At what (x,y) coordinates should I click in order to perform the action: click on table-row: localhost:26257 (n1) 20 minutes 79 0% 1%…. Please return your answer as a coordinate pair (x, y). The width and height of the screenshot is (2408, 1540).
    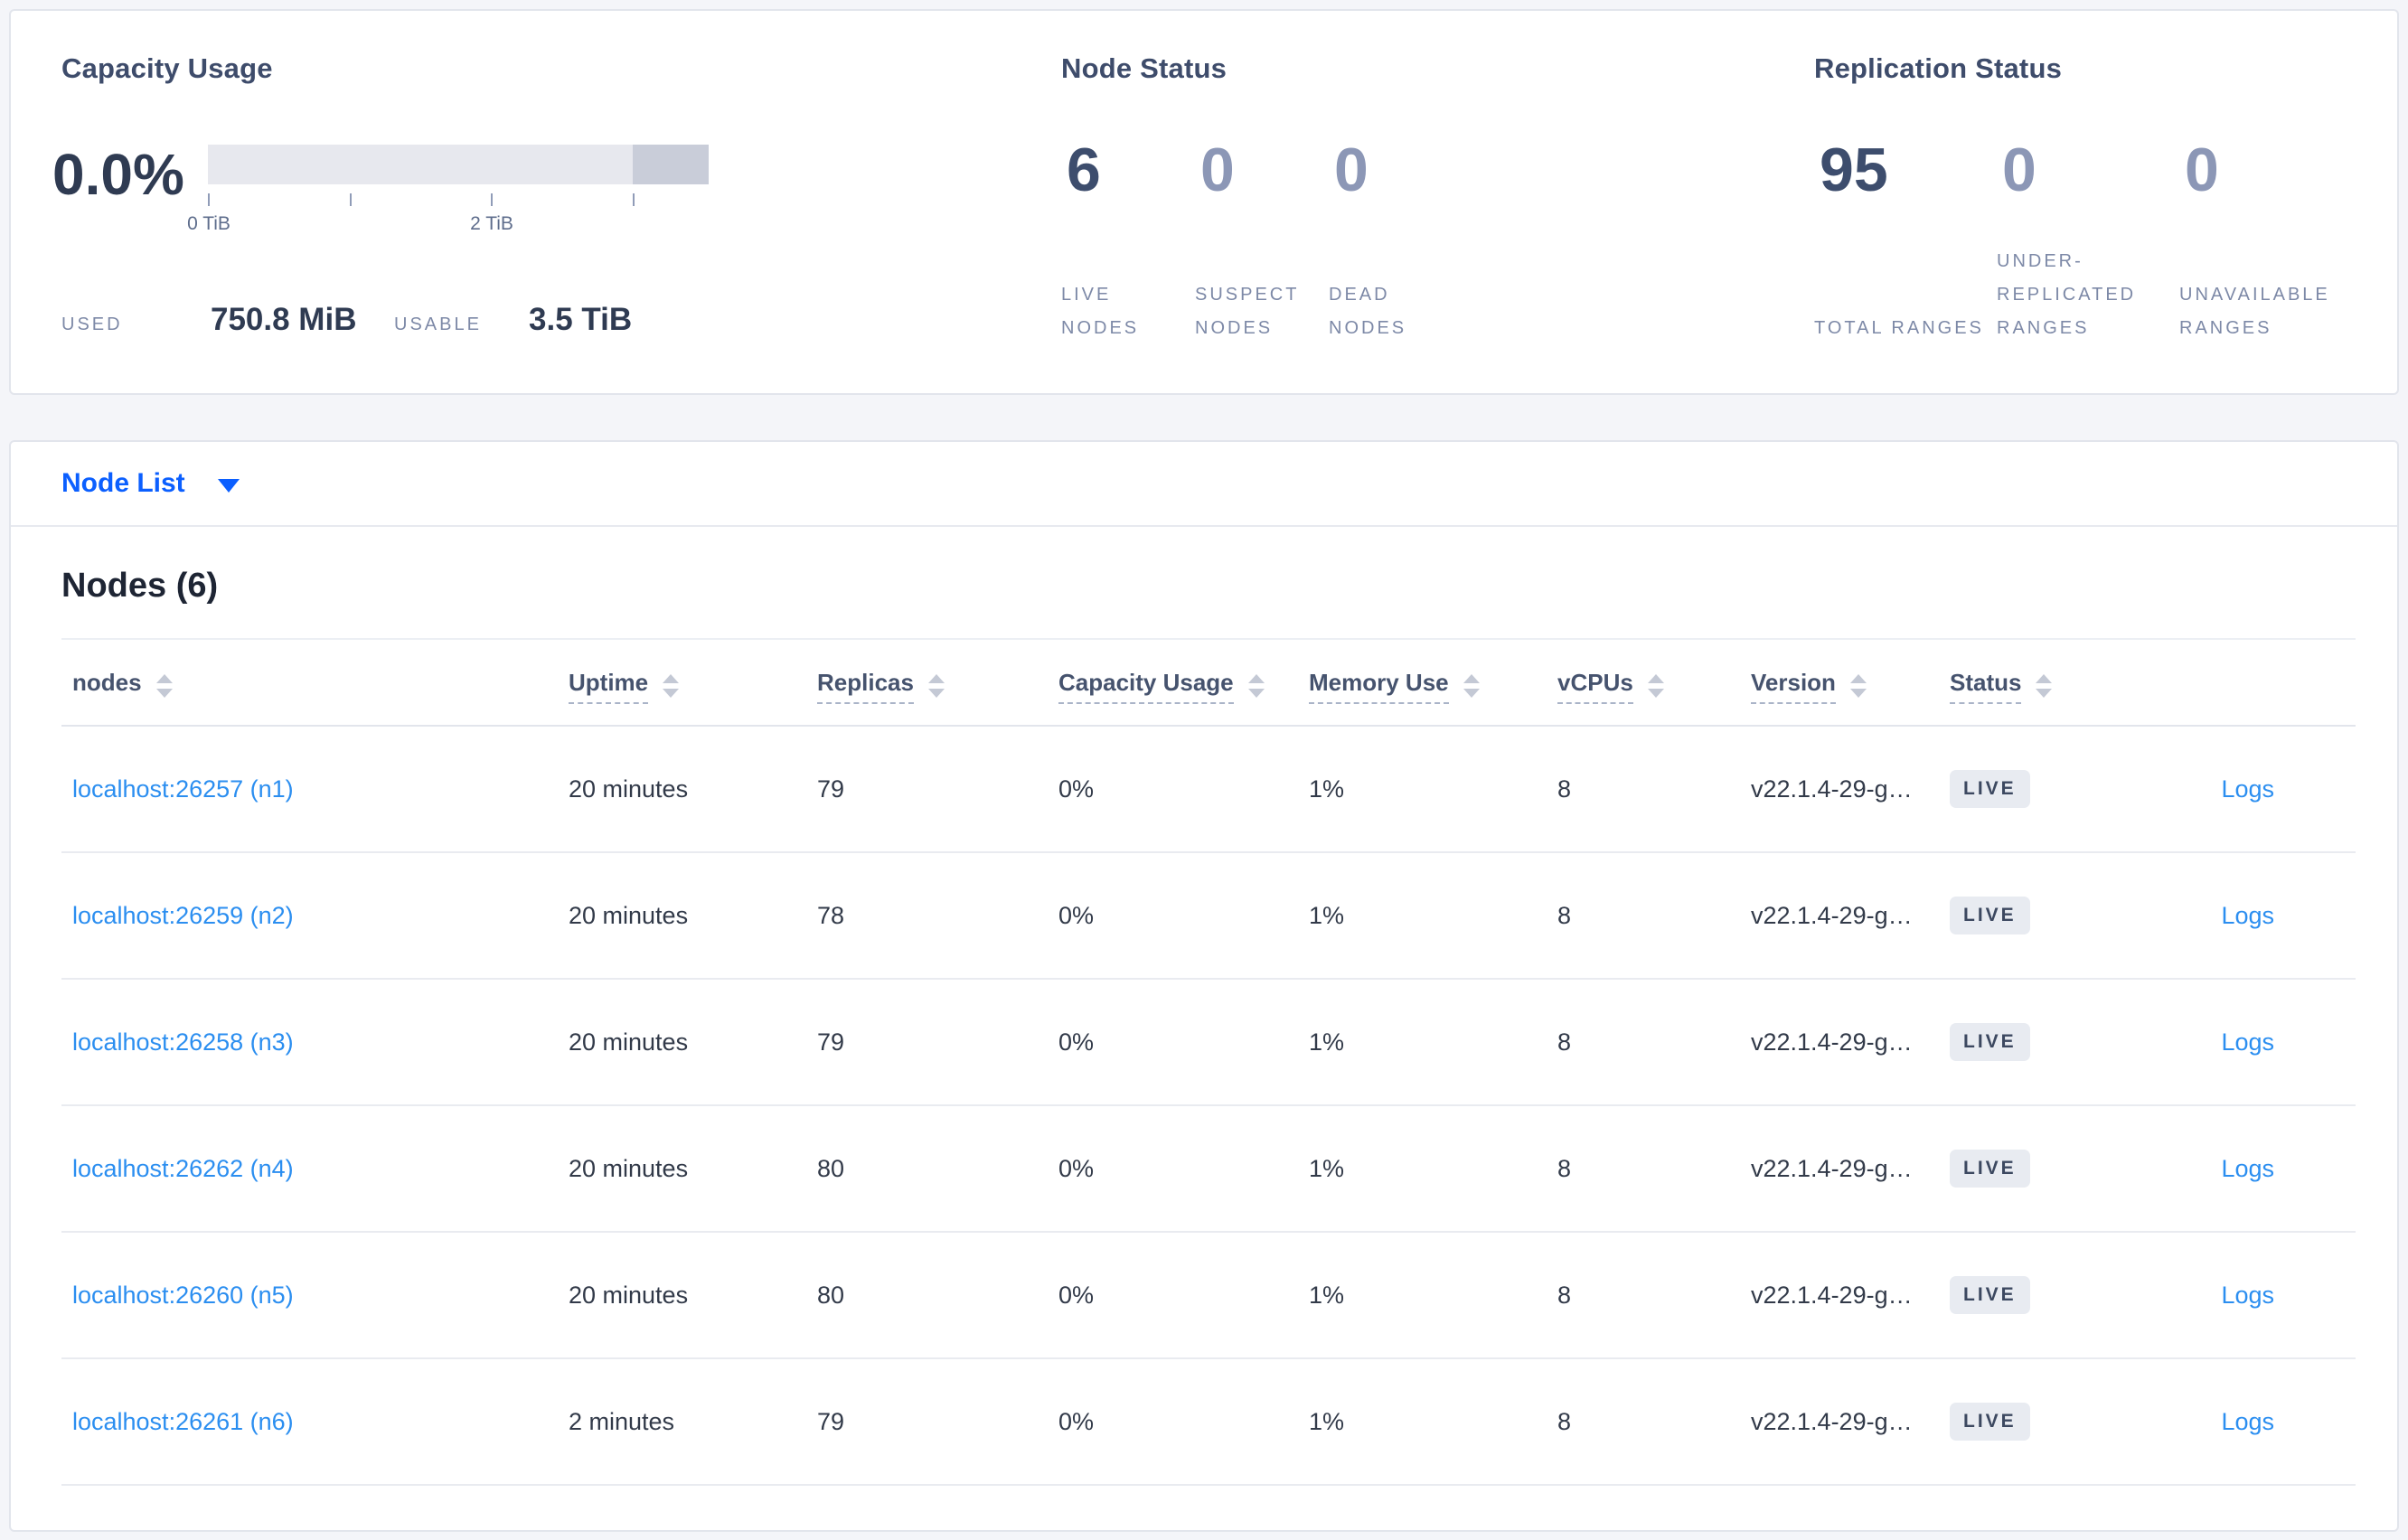
    Looking at the image, I should click on (1208, 790).